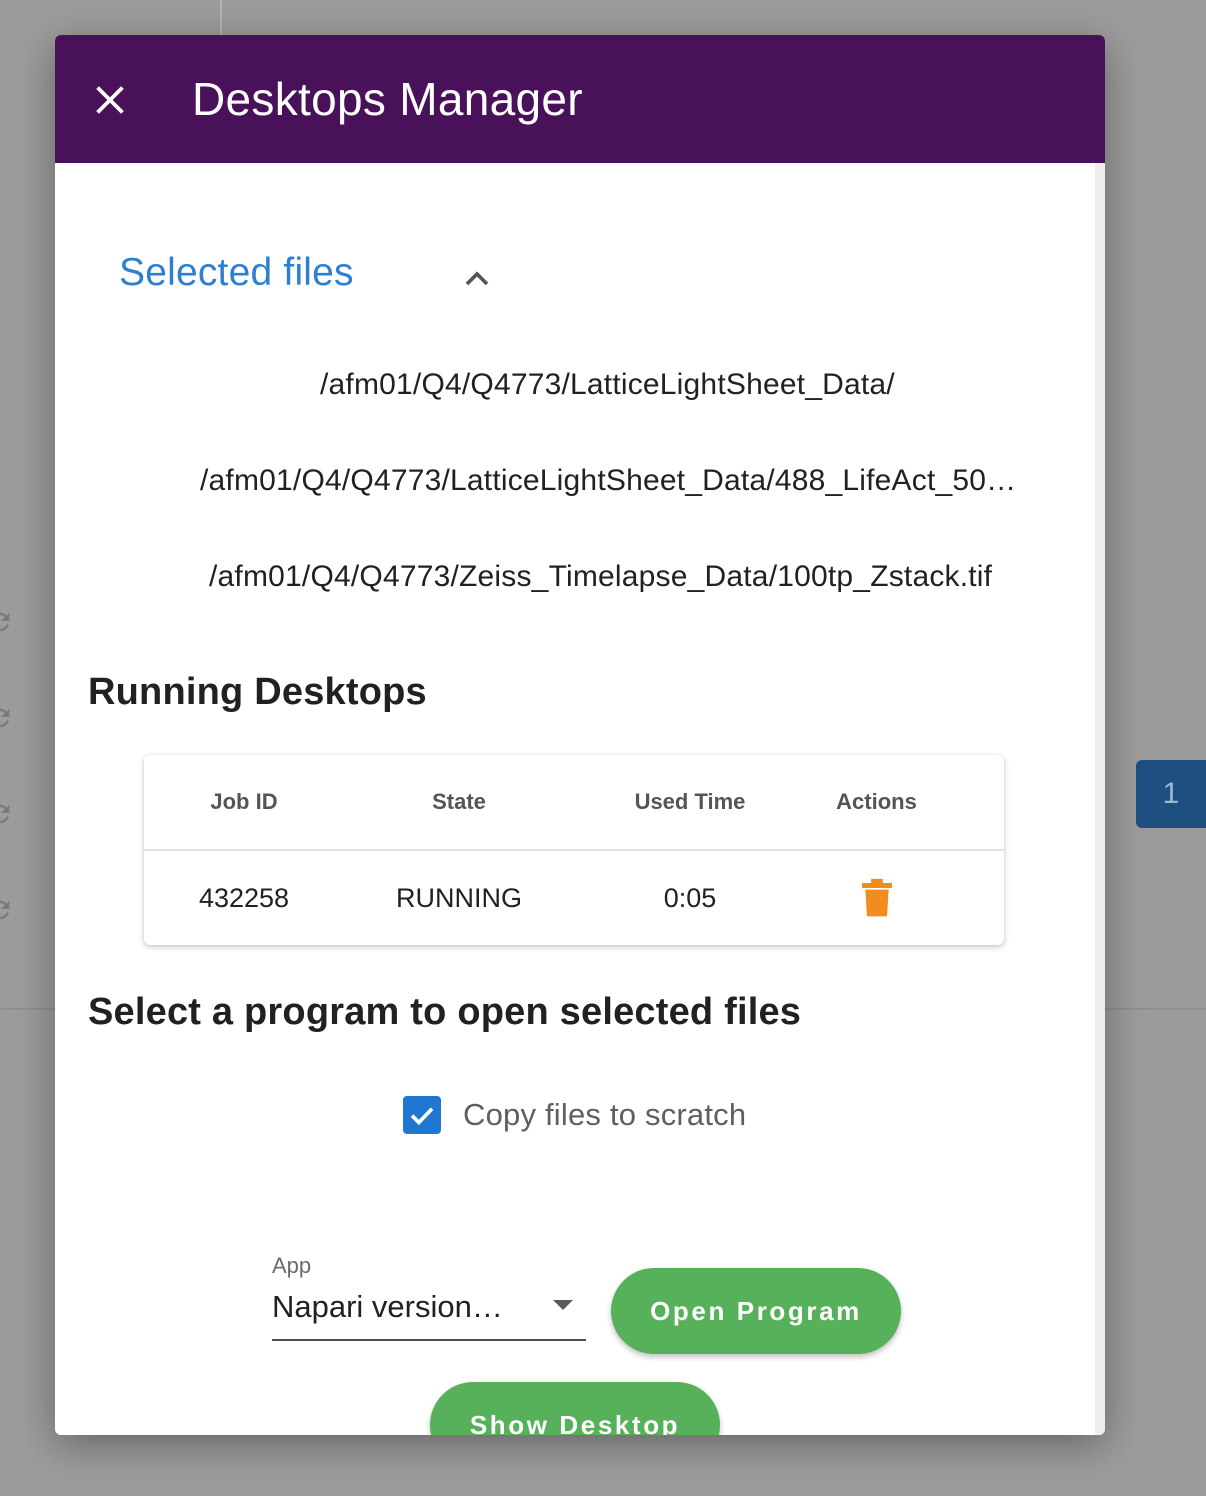 The width and height of the screenshot is (1206, 1496). I want to click on select-underline, so click(429, 1340).